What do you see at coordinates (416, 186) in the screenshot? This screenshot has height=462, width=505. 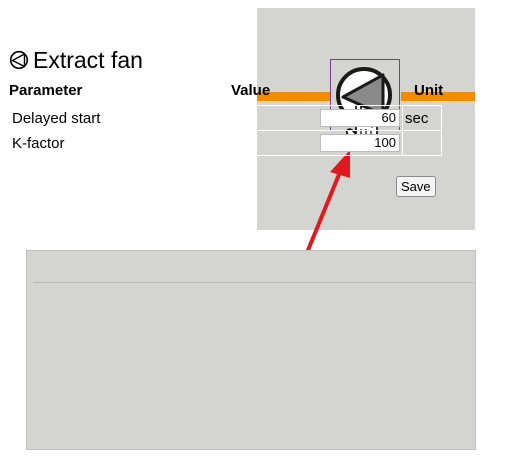 I see `save-button: Save` at bounding box center [416, 186].